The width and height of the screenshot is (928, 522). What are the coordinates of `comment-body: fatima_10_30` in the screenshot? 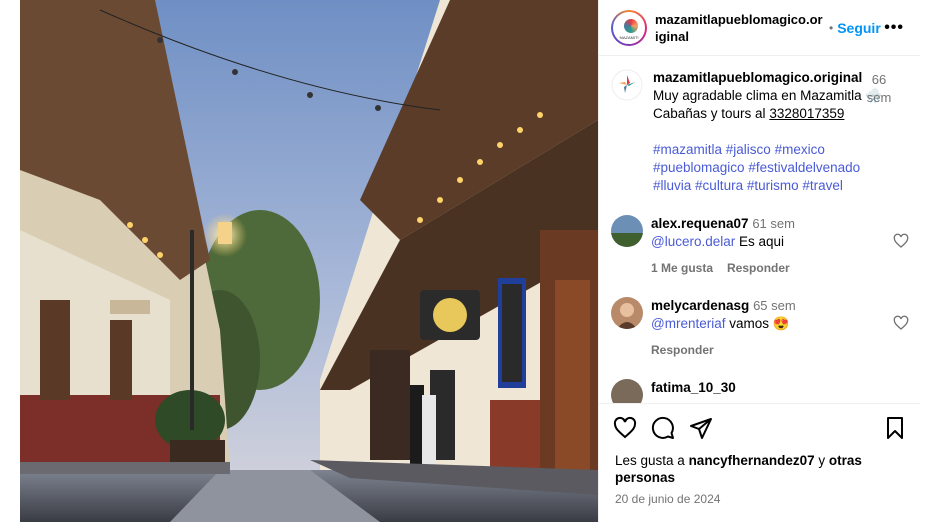 It's located at (771, 391).